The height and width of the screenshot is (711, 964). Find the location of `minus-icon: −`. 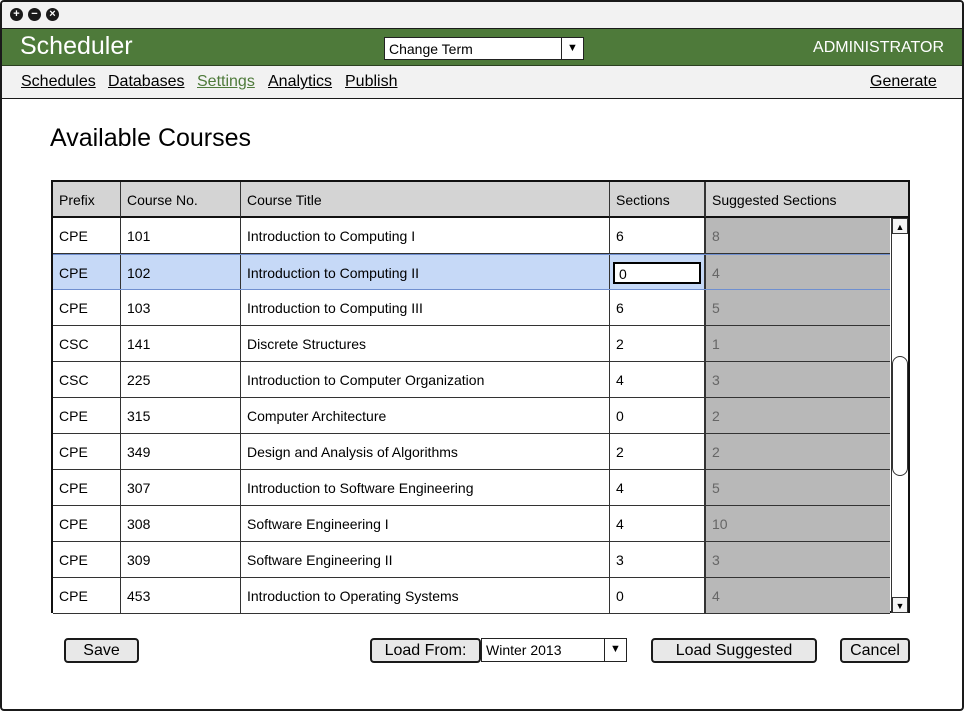

minus-icon: − is located at coordinates (34, 14).